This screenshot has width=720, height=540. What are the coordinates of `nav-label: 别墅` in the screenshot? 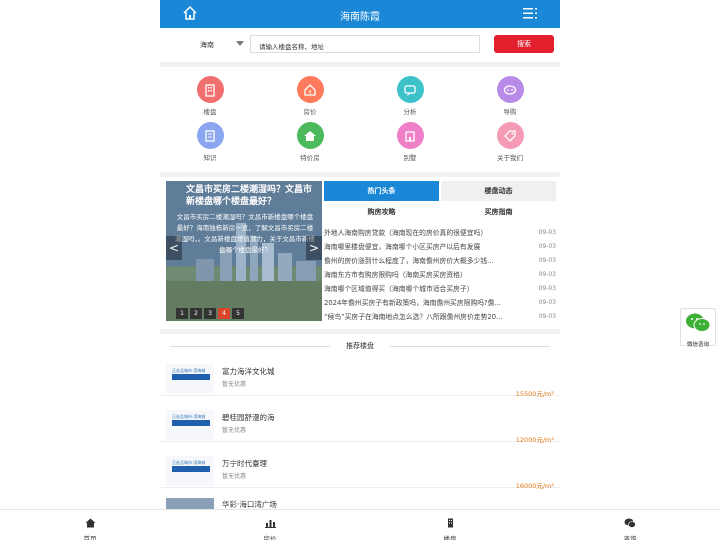 It's located at (410, 158).